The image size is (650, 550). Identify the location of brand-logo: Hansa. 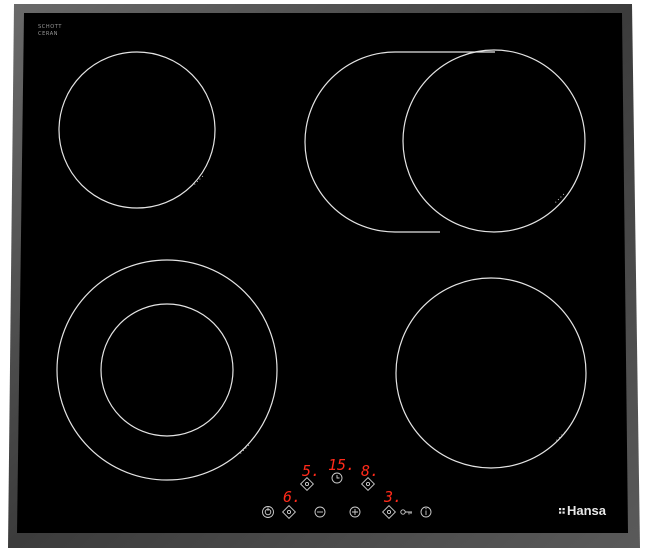
(583, 510).